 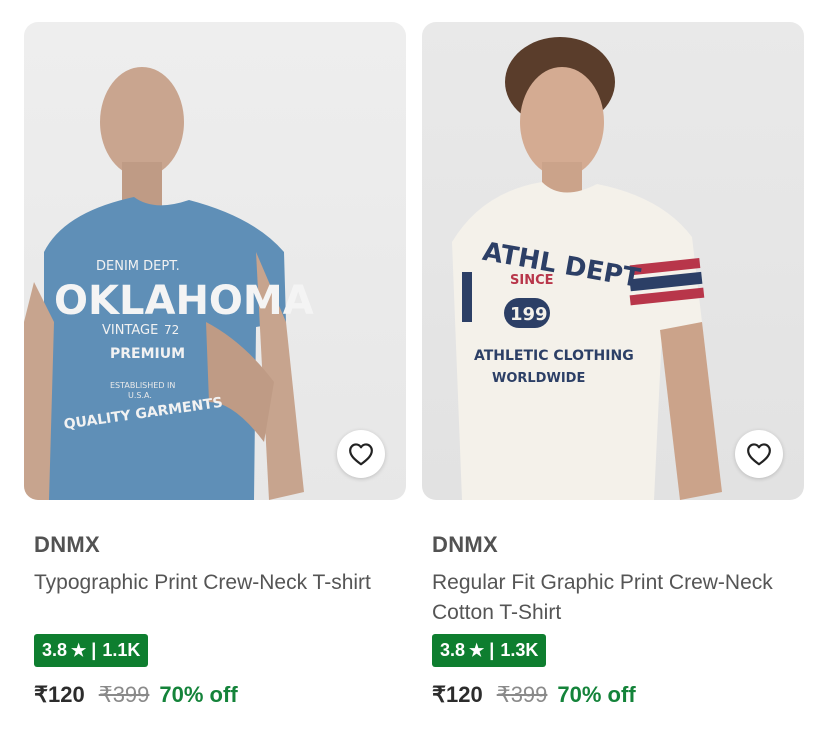 What do you see at coordinates (554, 356) in the screenshot?
I see `svg-text: ATHLETIC CLOTHING` at bounding box center [554, 356].